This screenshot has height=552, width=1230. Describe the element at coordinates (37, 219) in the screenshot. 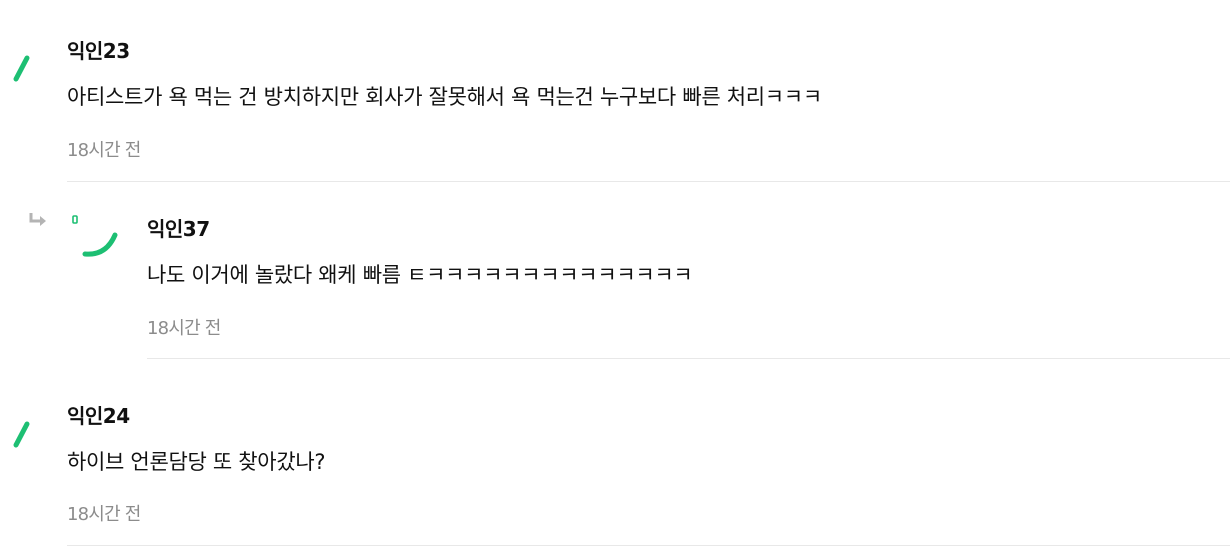

I see `reply-arrow-icon` at that location.